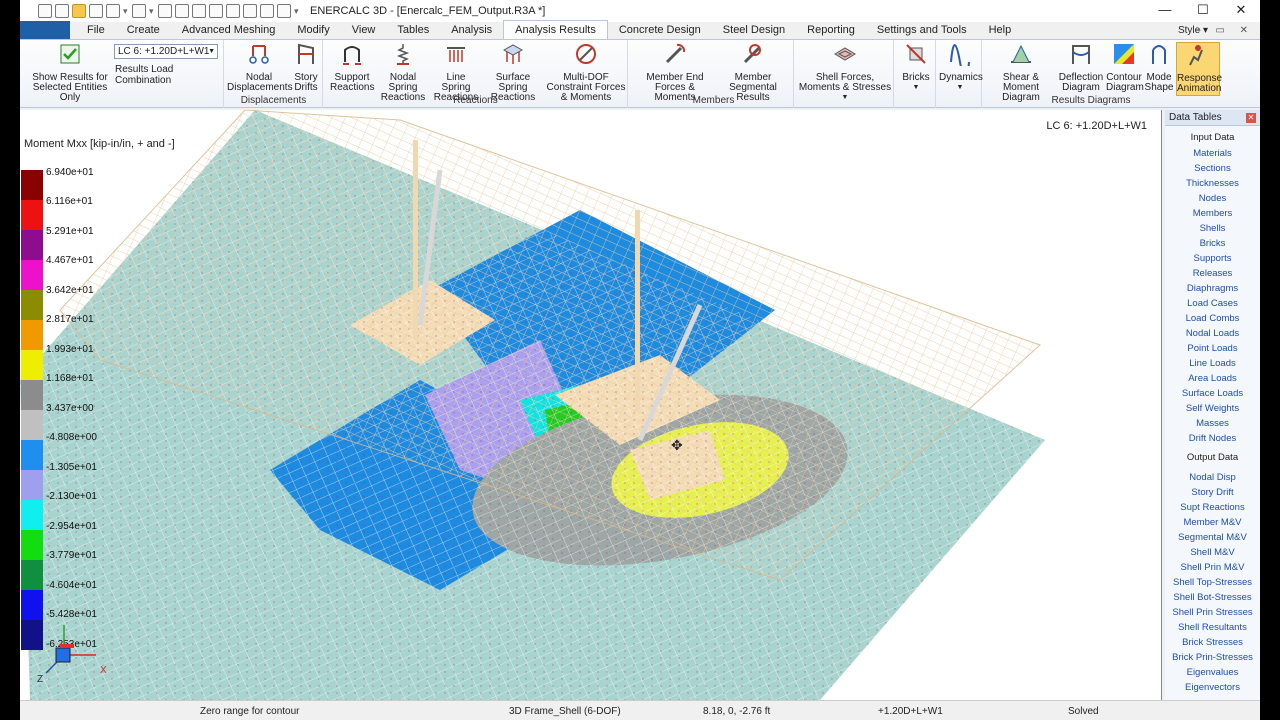 The image size is (1280, 720). What do you see at coordinates (1212, 492) in the screenshot?
I see `data-table-link: Story Drift` at bounding box center [1212, 492].